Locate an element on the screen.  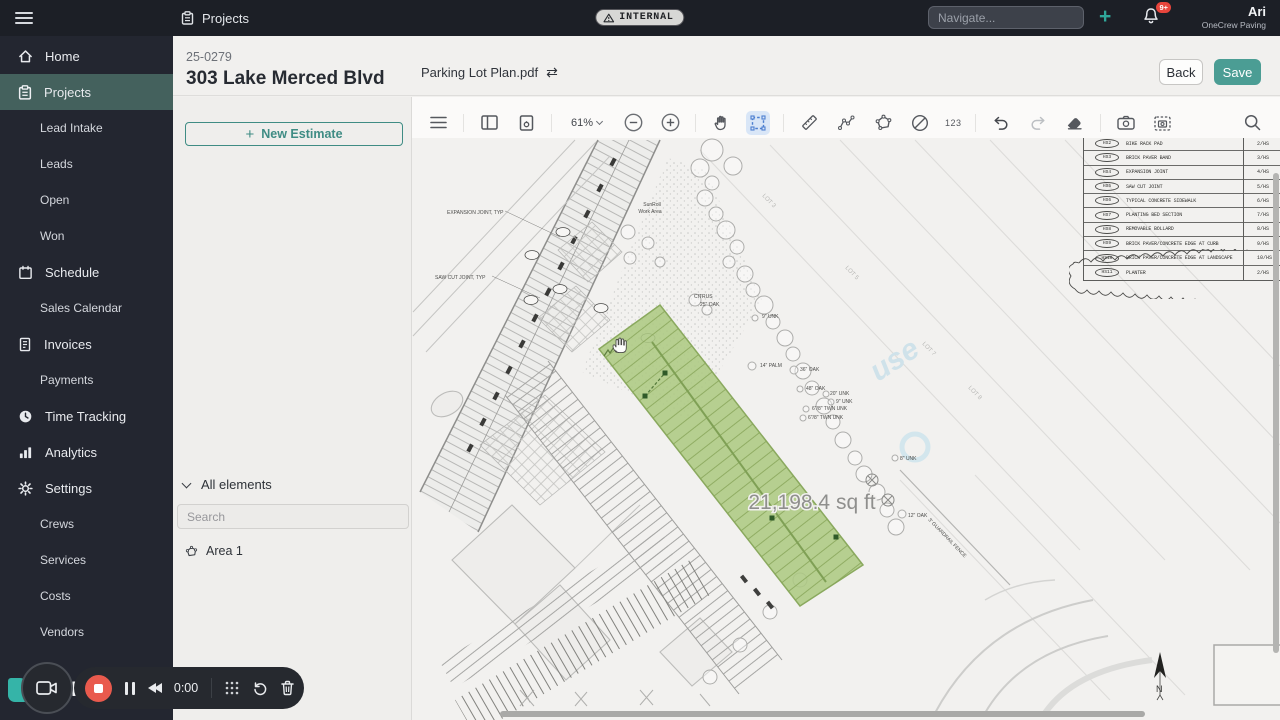
svg-text: SAW CUT JOINT, TYP is located at coordinates (460, 278).